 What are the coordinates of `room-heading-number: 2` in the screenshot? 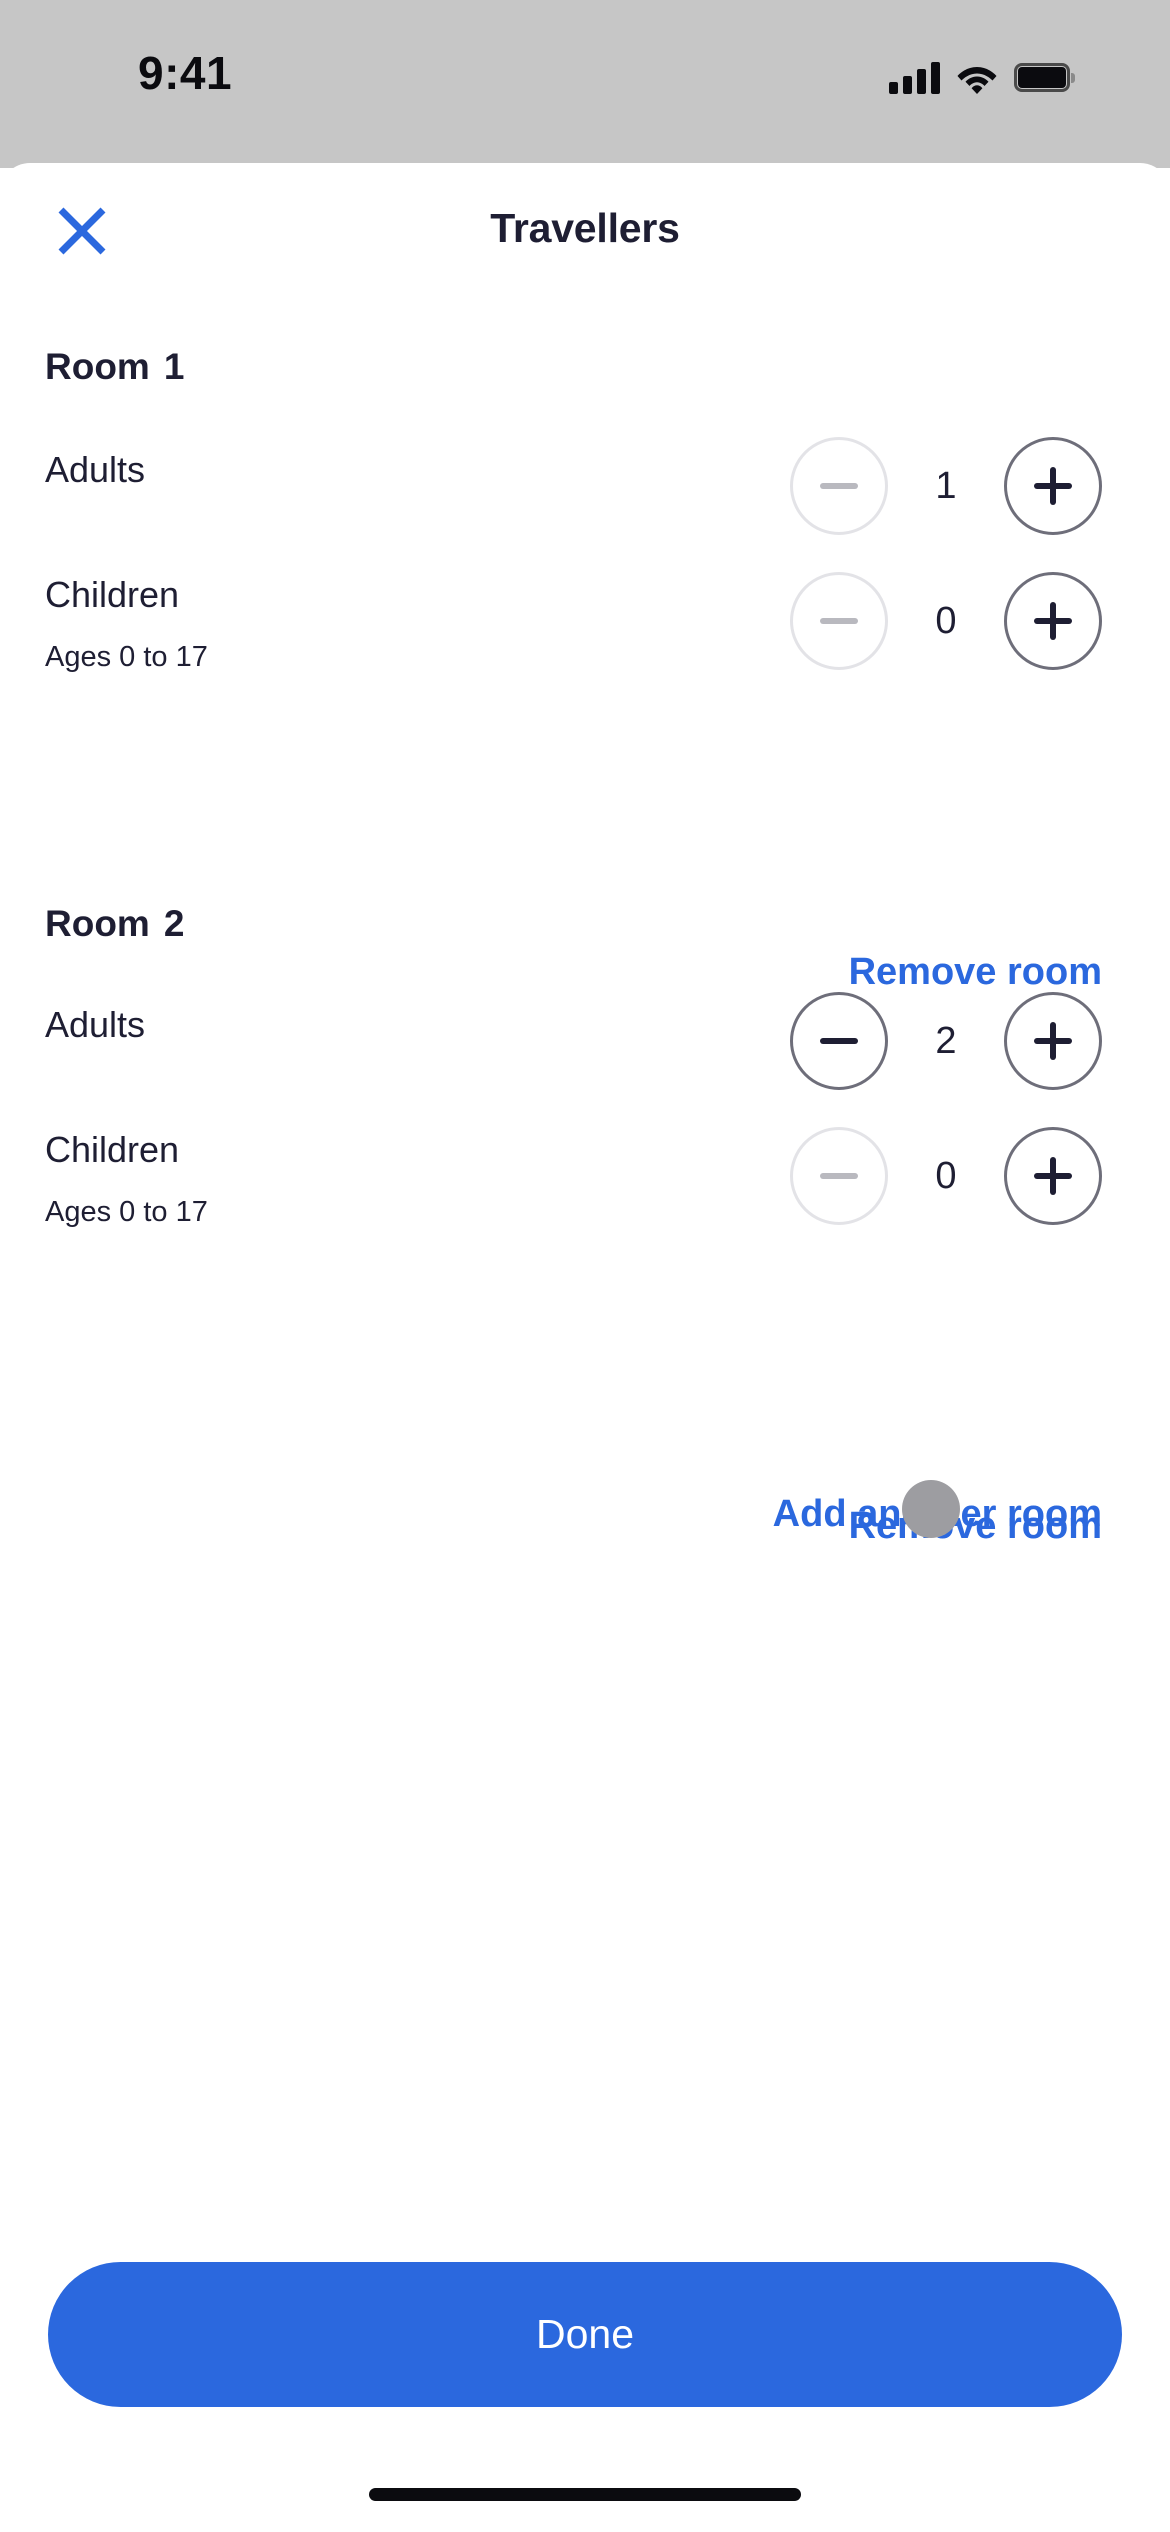 It's located at (174, 923).